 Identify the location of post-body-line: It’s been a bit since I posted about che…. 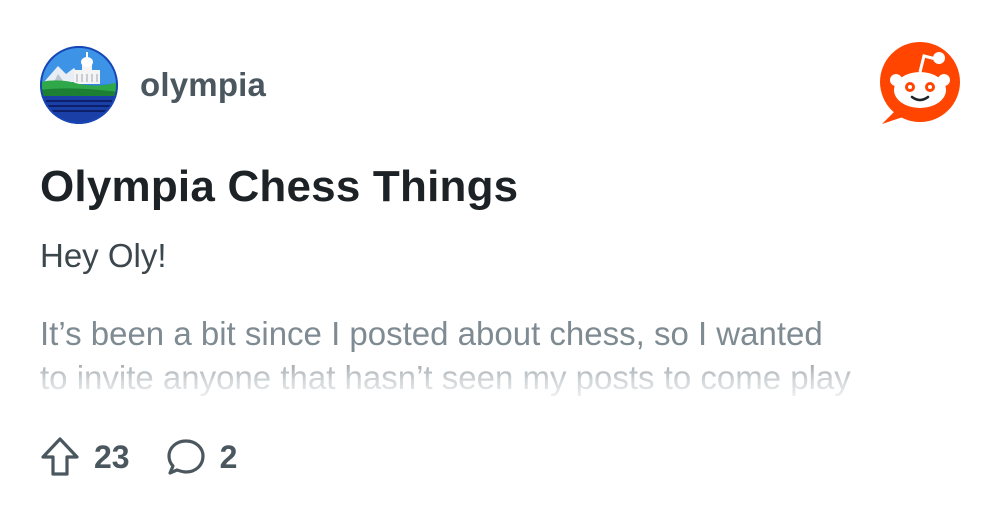
(431, 333).